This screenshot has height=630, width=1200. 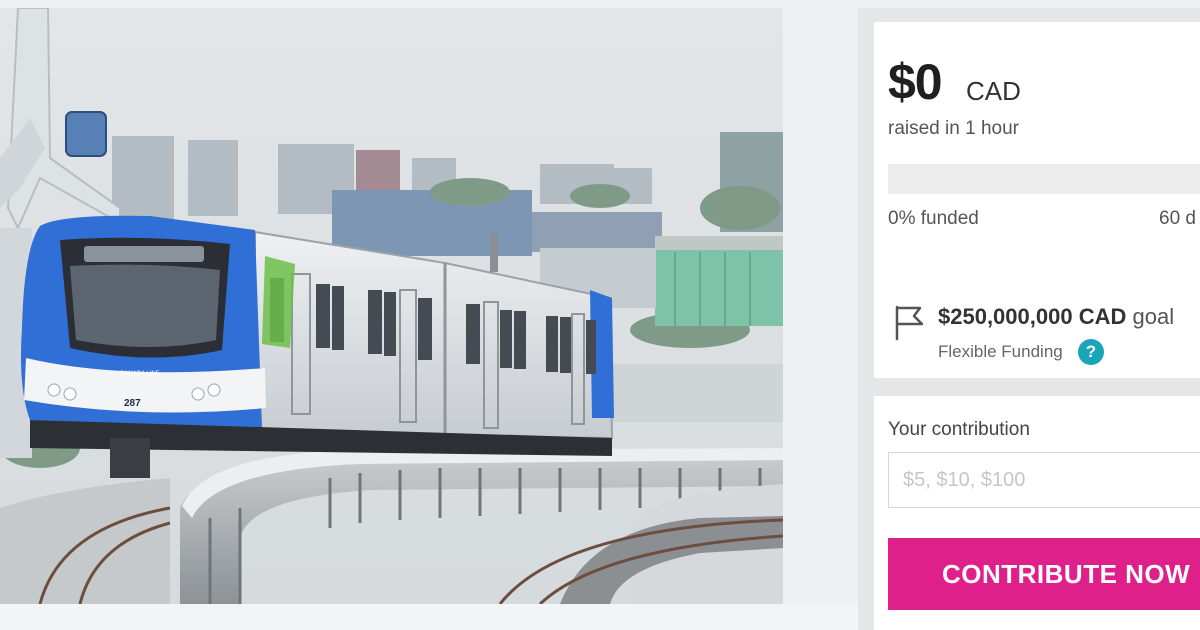 I want to click on flag-icon, so click(x=909, y=323).